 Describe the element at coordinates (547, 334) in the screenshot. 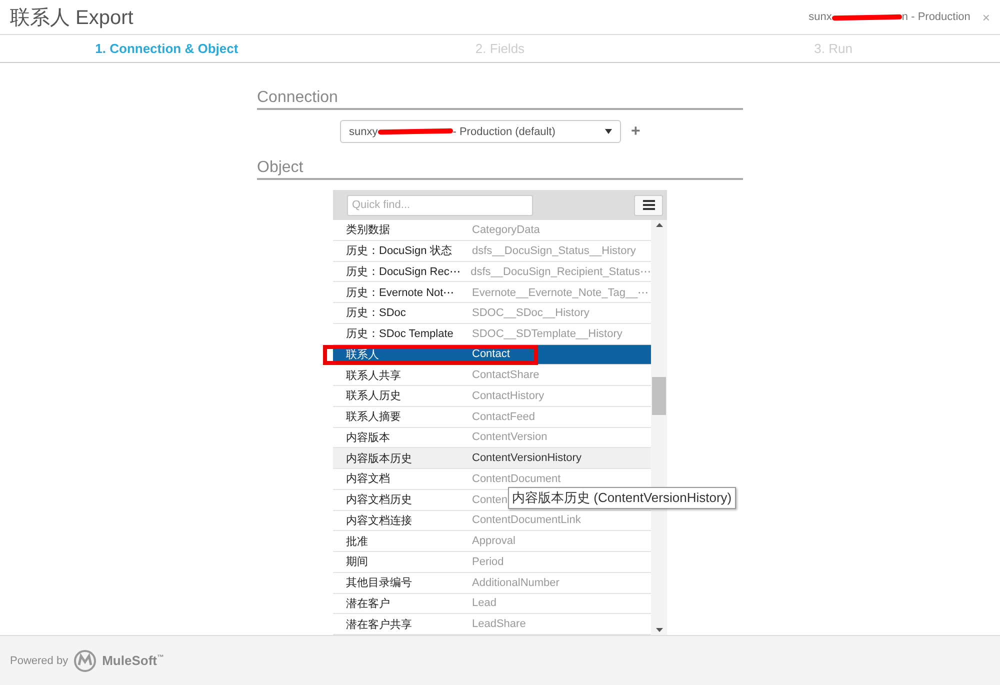

I see `object-api-name: SDOC__SDTemplate__History` at that location.